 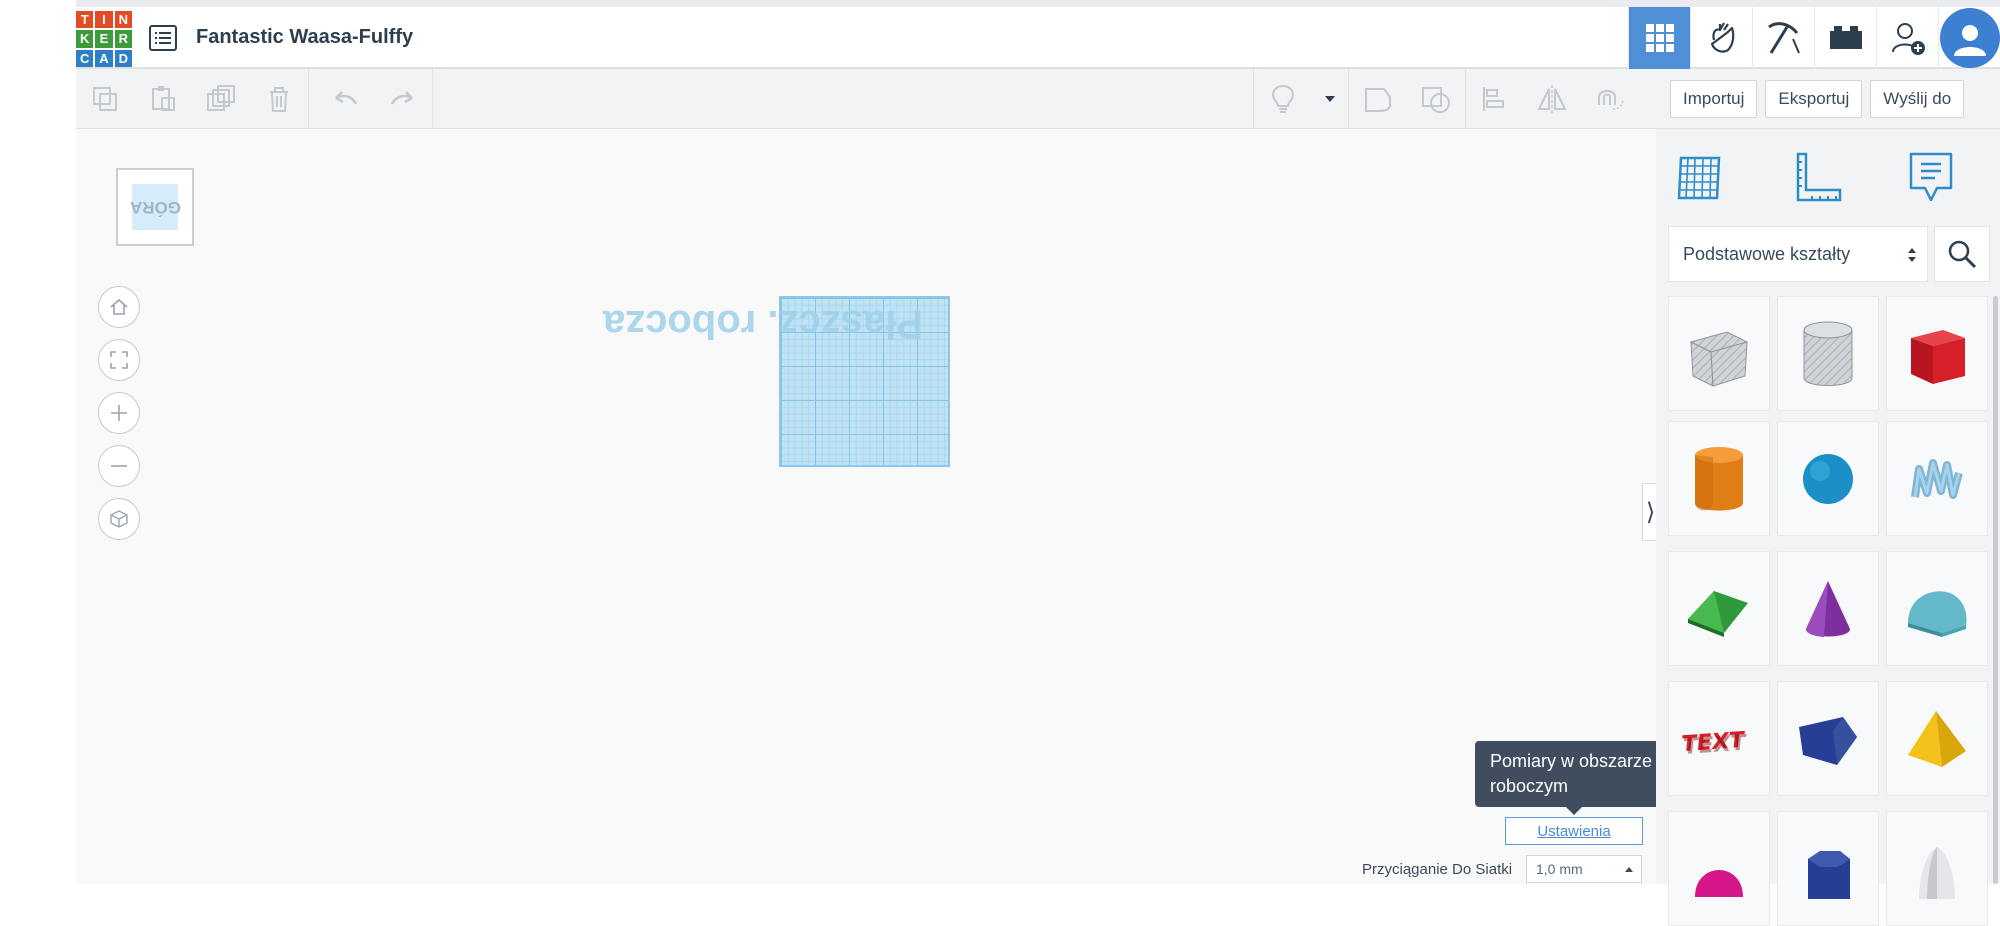 I want to click on shape-paraboloid, so click(x=1937, y=868).